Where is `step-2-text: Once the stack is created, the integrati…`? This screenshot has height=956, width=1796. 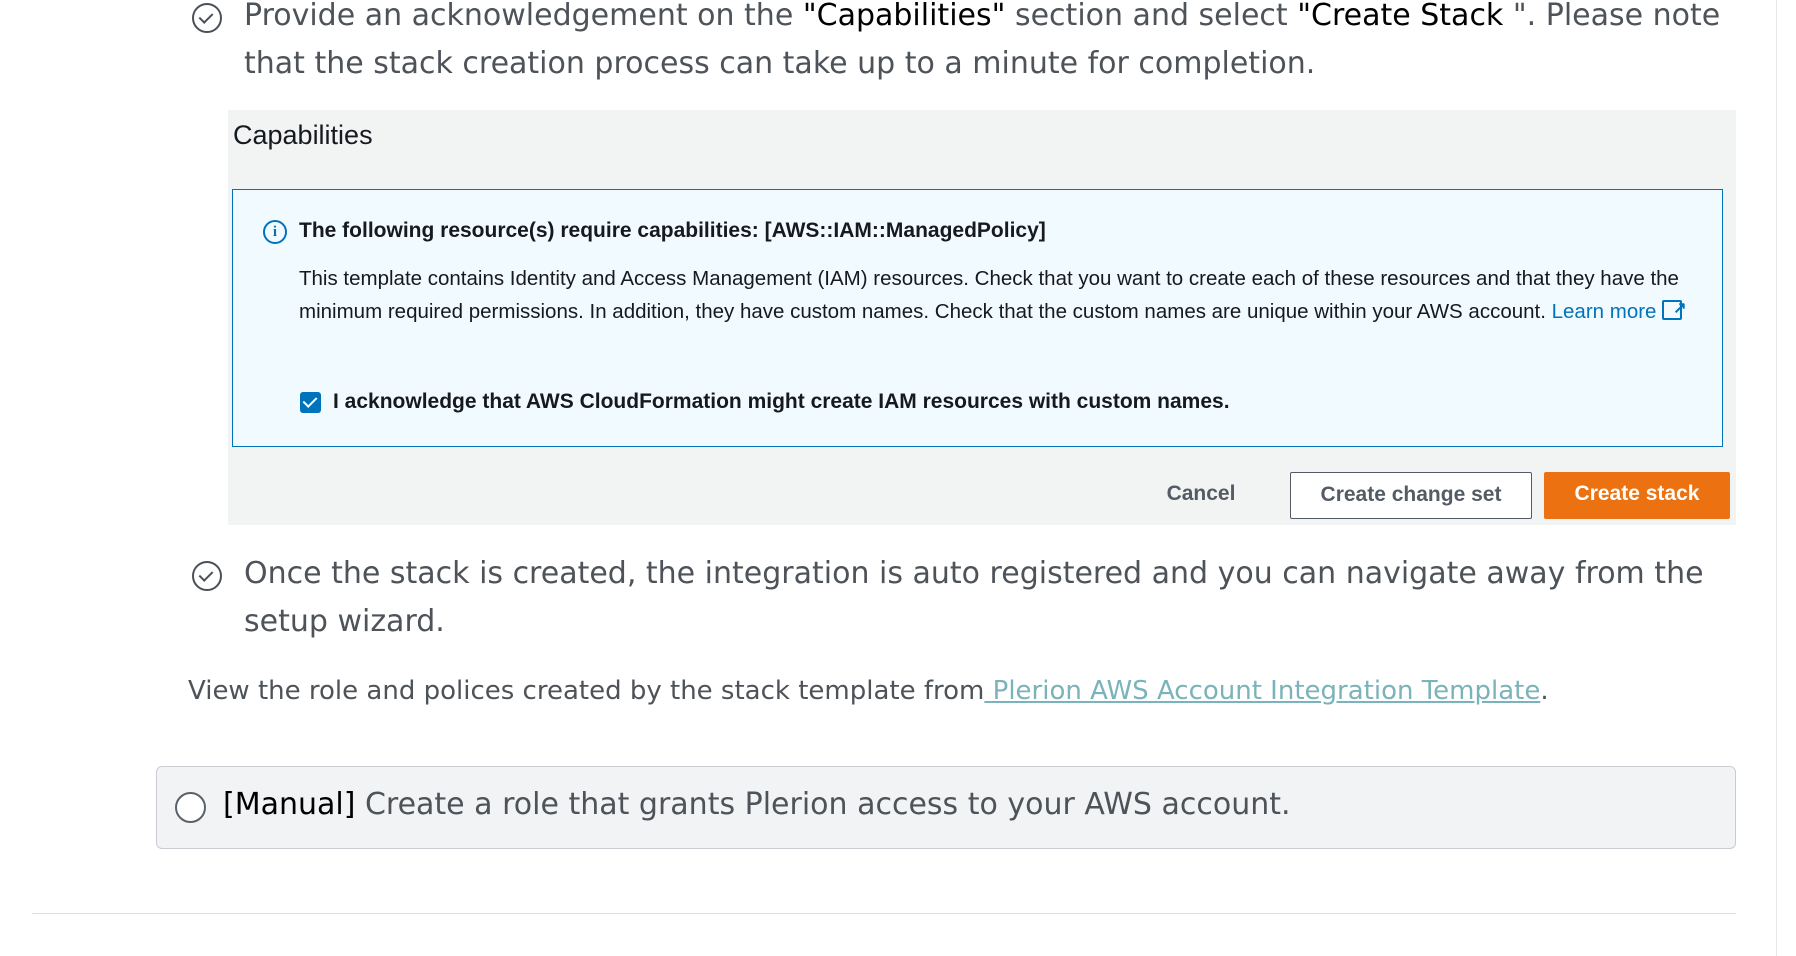 step-2-text: Once the stack is created, the integrati… is located at coordinates (974, 597).